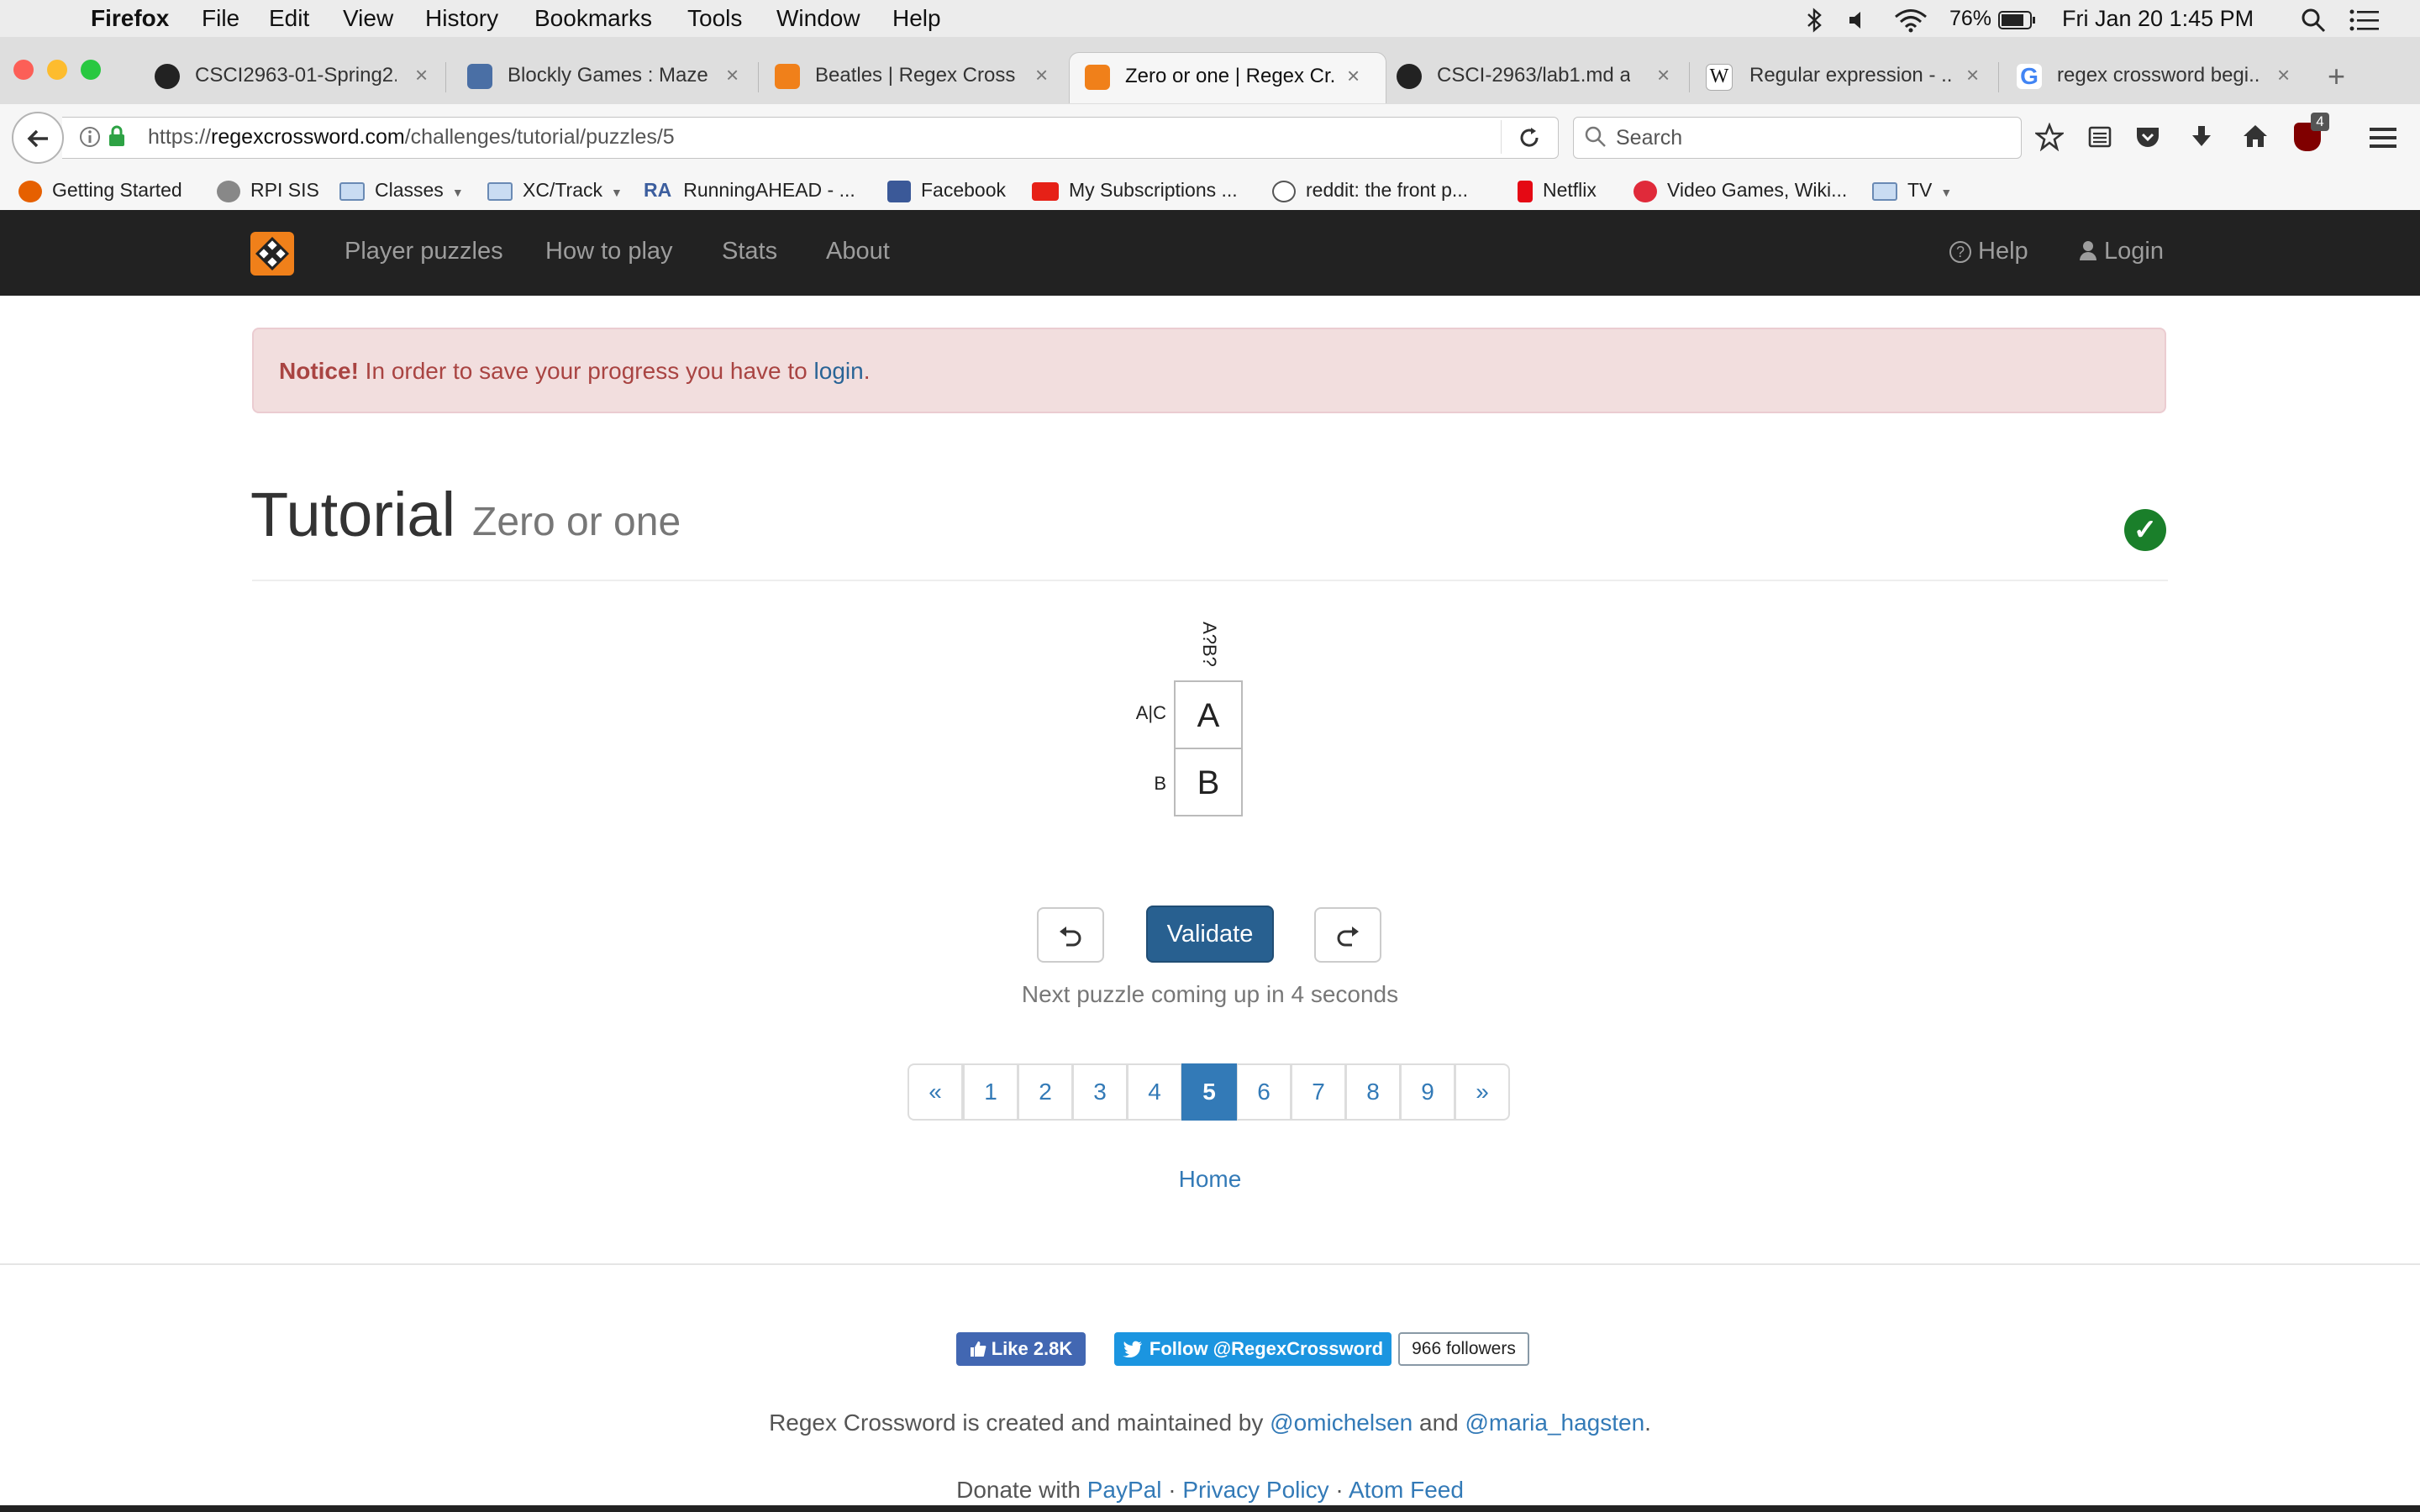 Image resolution: width=2420 pixels, height=1512 pixels. Describe the element at coordinates (1347, 935) in the screenshot. I see `redo-button` at that location.